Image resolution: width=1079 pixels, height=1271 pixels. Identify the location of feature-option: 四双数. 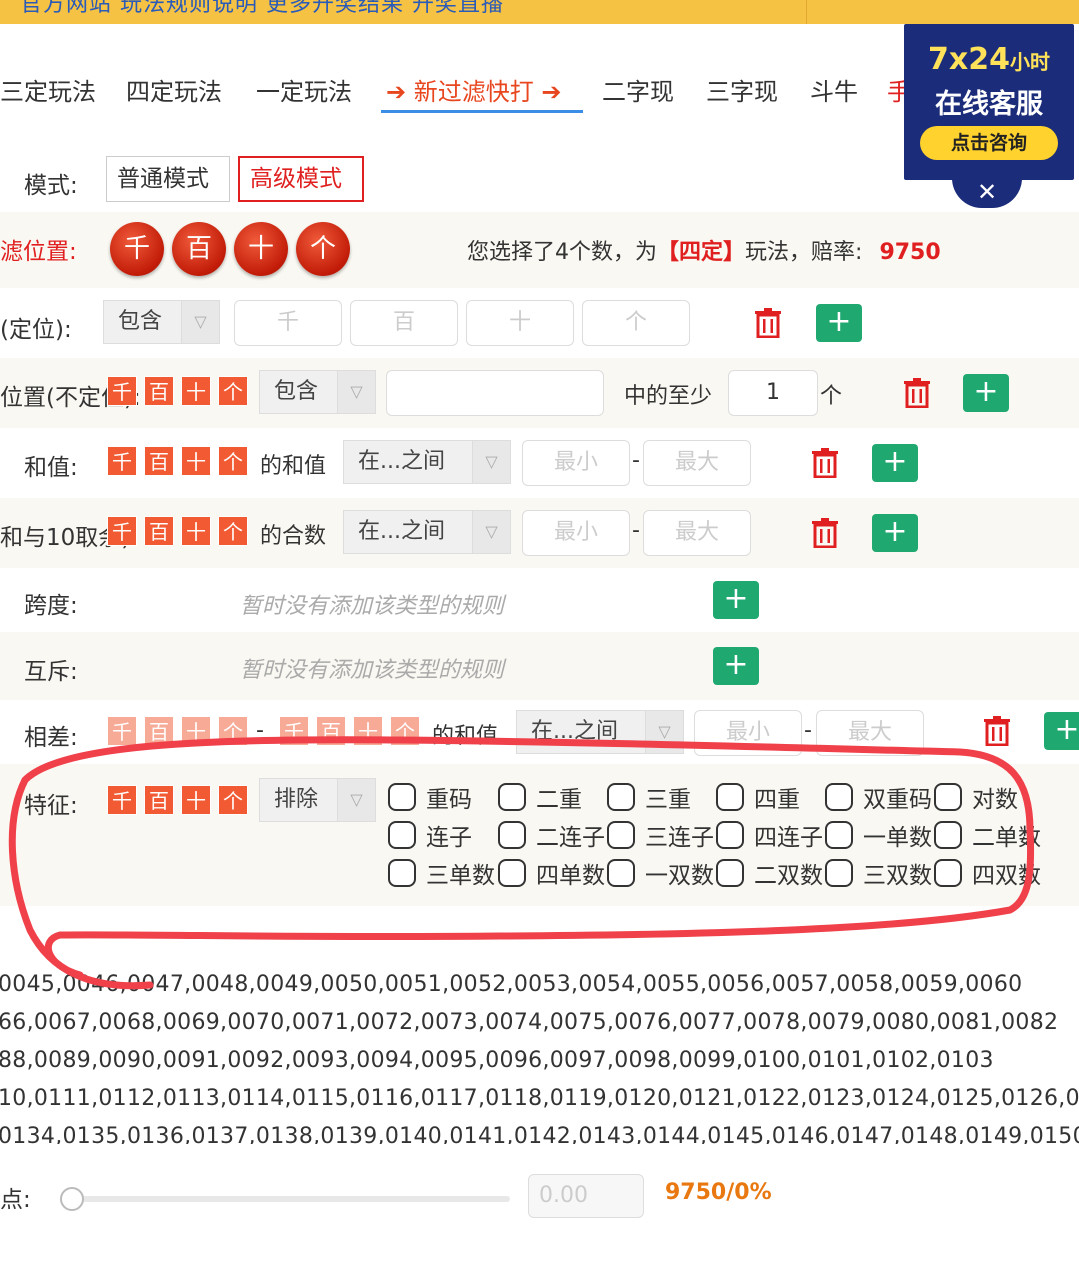
(987, 873).